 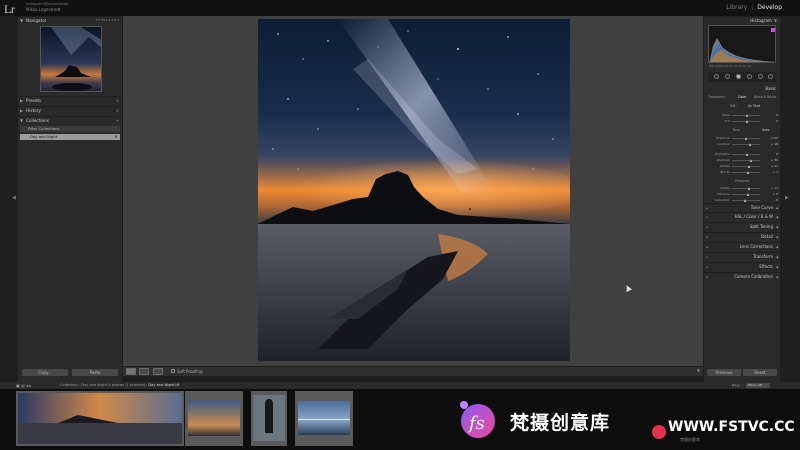 What do you see at coordinates (742, 246) in the screenshot?
I see `lens-corrections-section: ◂ Lens Corrections ◀` at bounding box center [742, 246].